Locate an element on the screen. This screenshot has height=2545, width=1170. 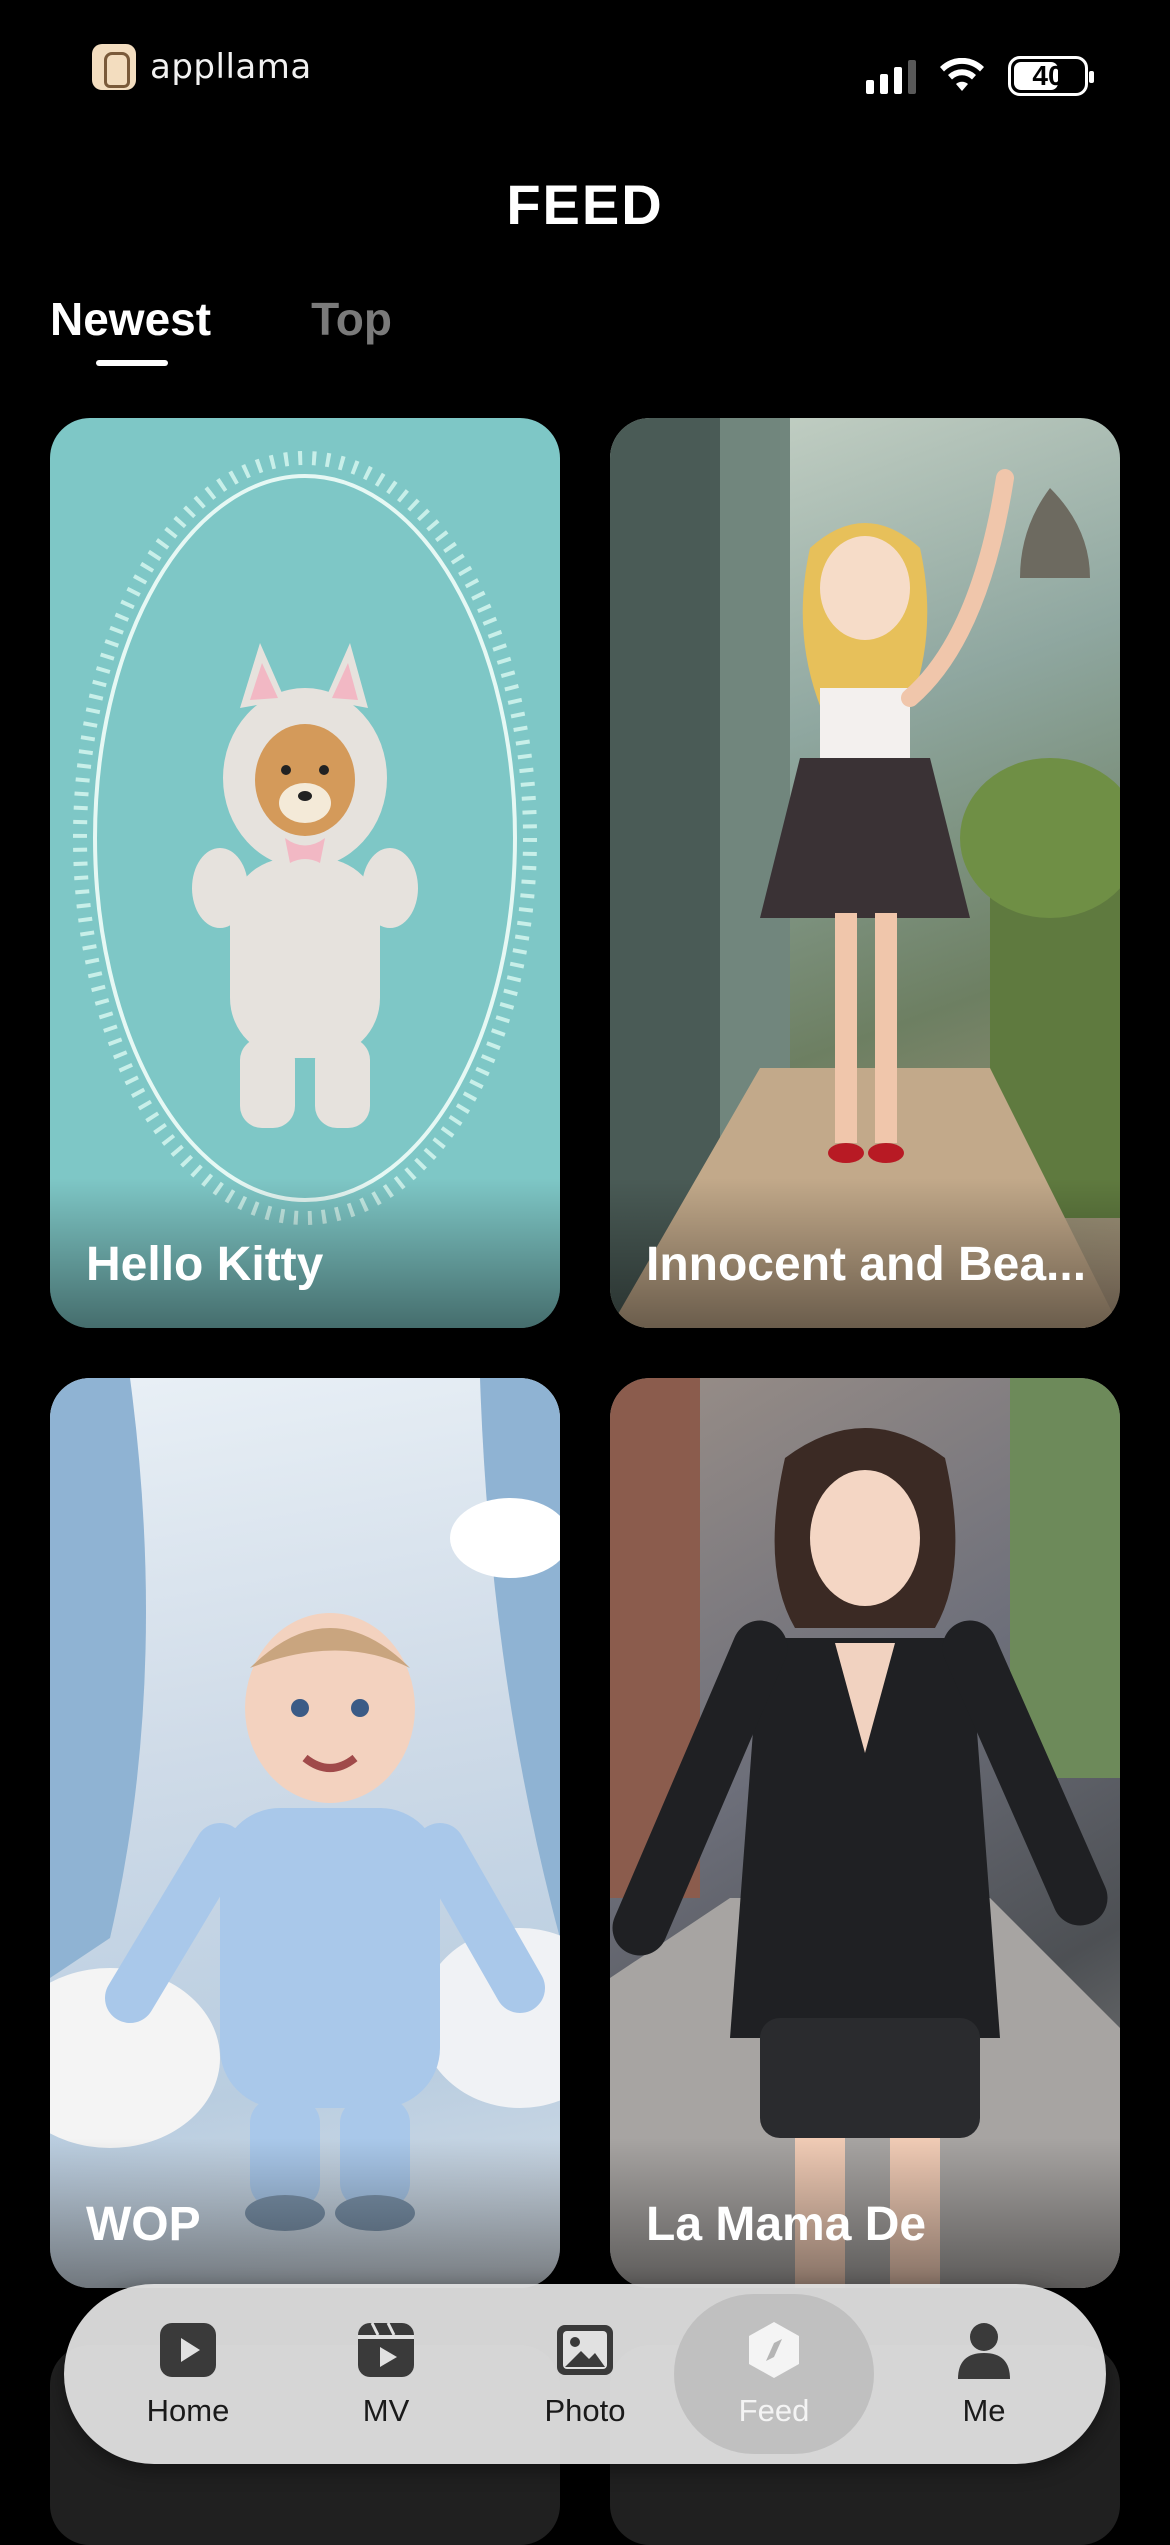
system-indicators: 40 is located at coordinates (980, 76).